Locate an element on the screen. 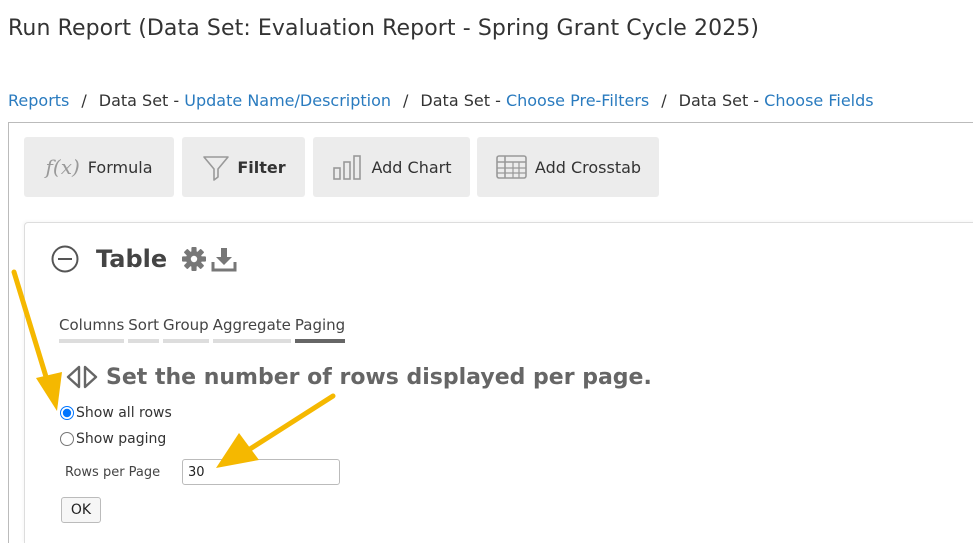 The width and height of the screenshot is (973, 543). formula-icon: f(x) is located at coordinates (62, 167).